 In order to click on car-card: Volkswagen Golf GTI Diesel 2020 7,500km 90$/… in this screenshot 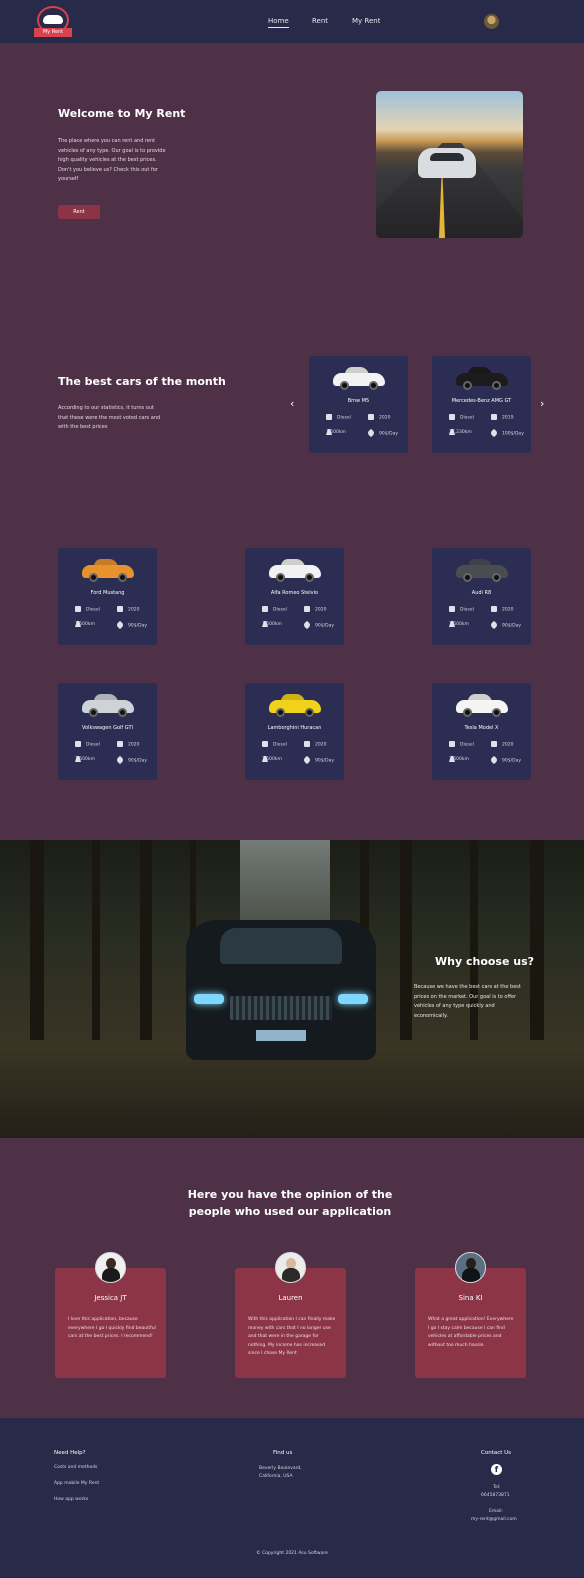, I will do `click(107, 731)`.